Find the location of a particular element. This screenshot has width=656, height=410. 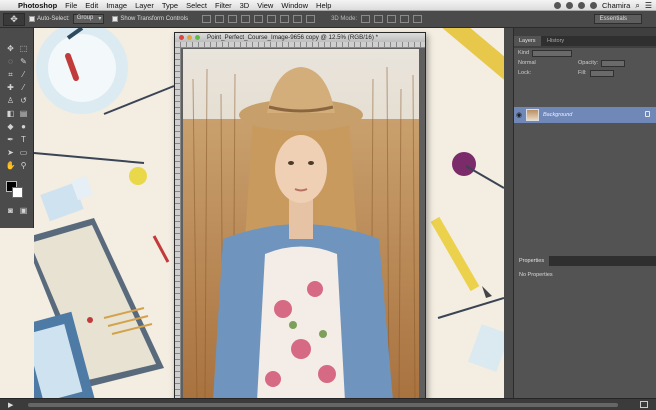

eye-icon: ◉ is located at coordinates (519, 115).